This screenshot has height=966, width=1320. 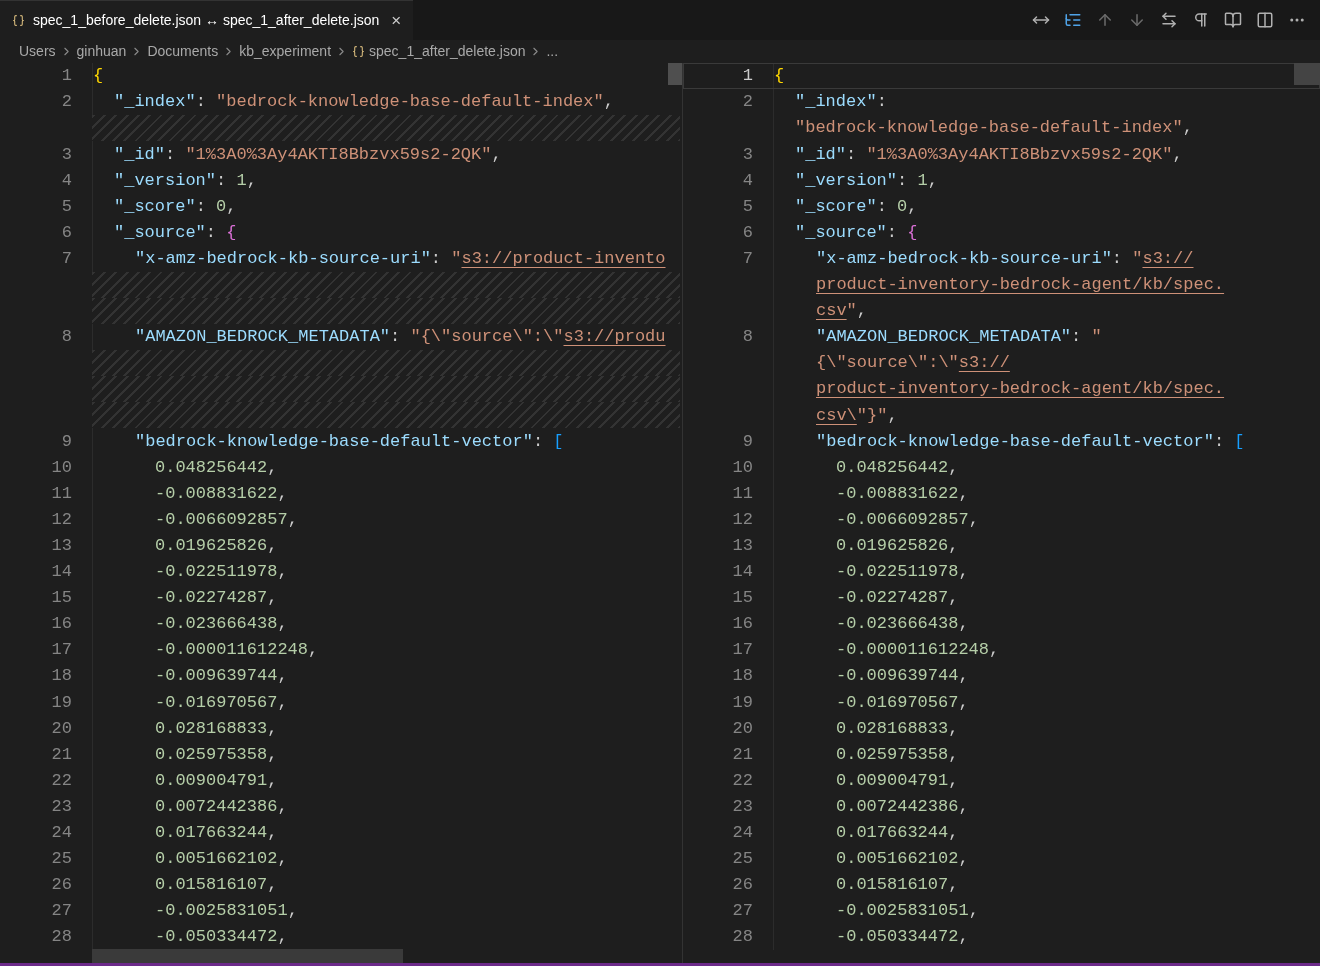 I want to click on bracket: [, so click(x=558, y=441).